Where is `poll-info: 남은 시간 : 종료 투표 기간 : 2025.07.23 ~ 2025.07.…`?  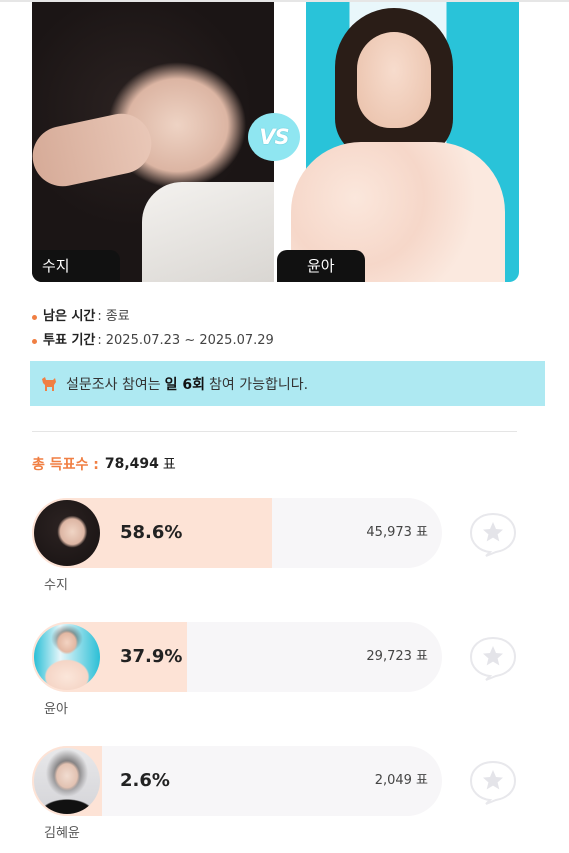 poll-info: 남은 시간 : 종료 투표 기간 : 2025.07.23 ~ 2025.07.… is located at coordinates (153, 329).